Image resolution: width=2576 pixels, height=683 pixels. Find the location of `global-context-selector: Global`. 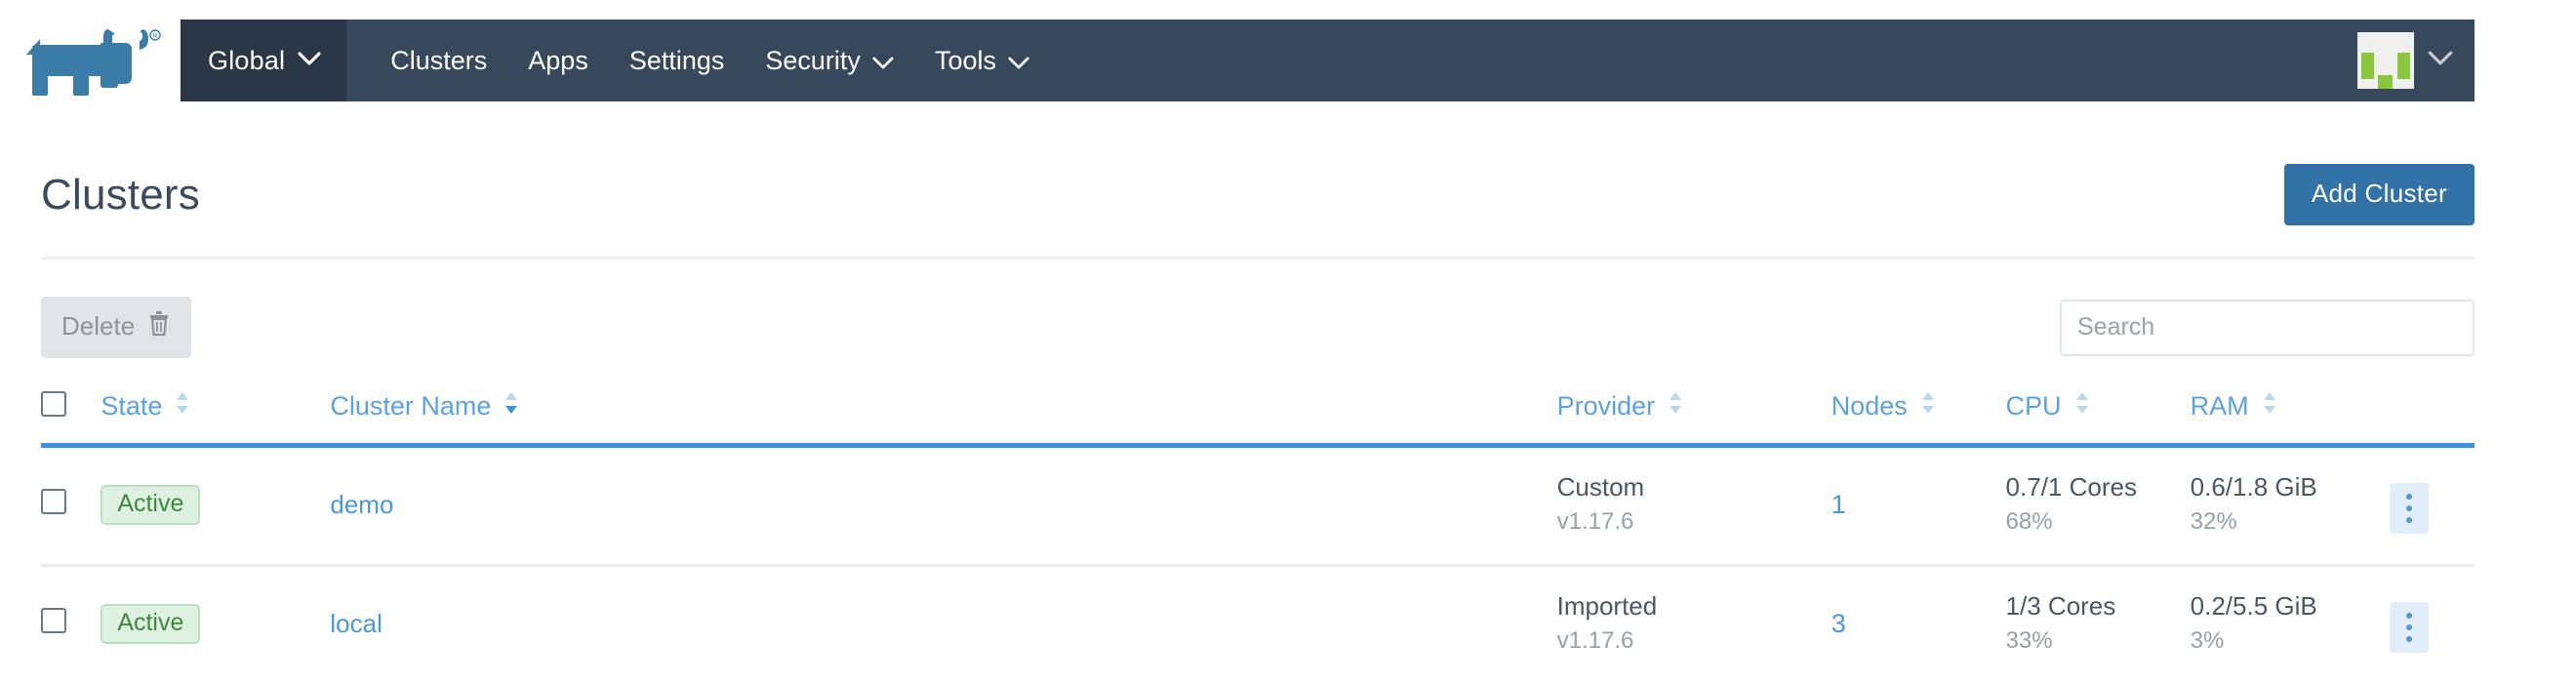

global-context-selector: Global is located at coordinates (263, 60).